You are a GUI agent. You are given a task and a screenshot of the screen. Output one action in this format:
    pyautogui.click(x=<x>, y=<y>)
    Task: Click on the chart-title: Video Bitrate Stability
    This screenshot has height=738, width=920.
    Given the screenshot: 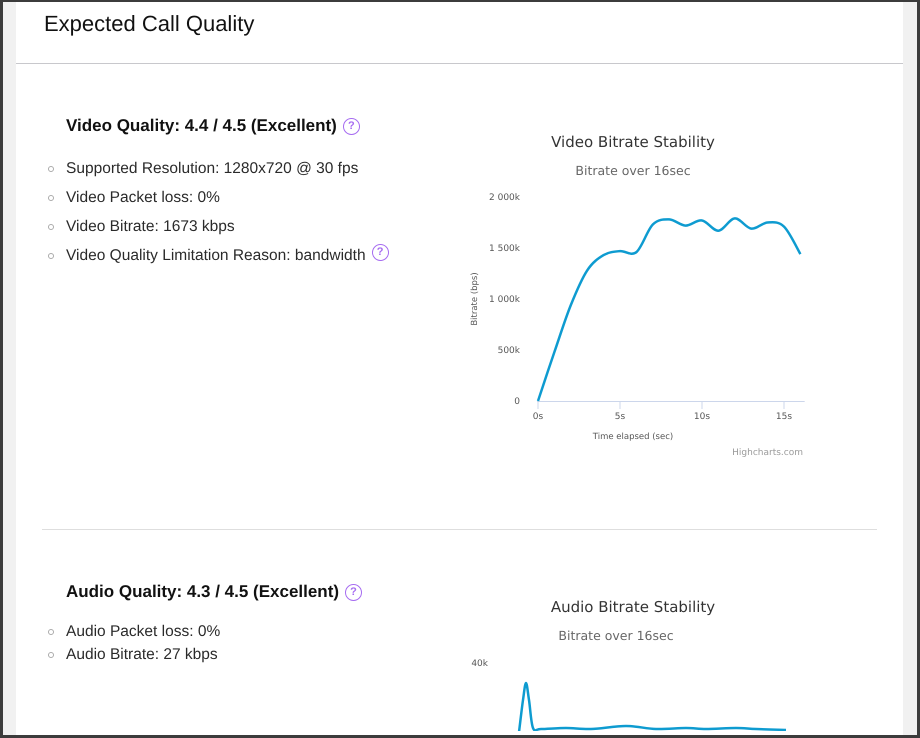 What is the action you would take?
    pyautogui.click(x=633, y=142)
    